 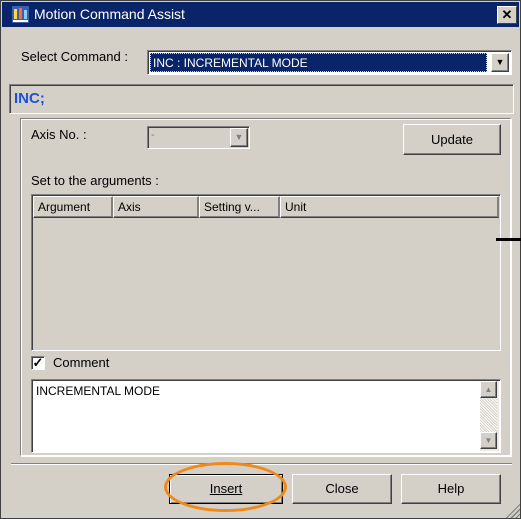 I want to click on command-dropdown-button: ▼, so click(x=500, y=62).